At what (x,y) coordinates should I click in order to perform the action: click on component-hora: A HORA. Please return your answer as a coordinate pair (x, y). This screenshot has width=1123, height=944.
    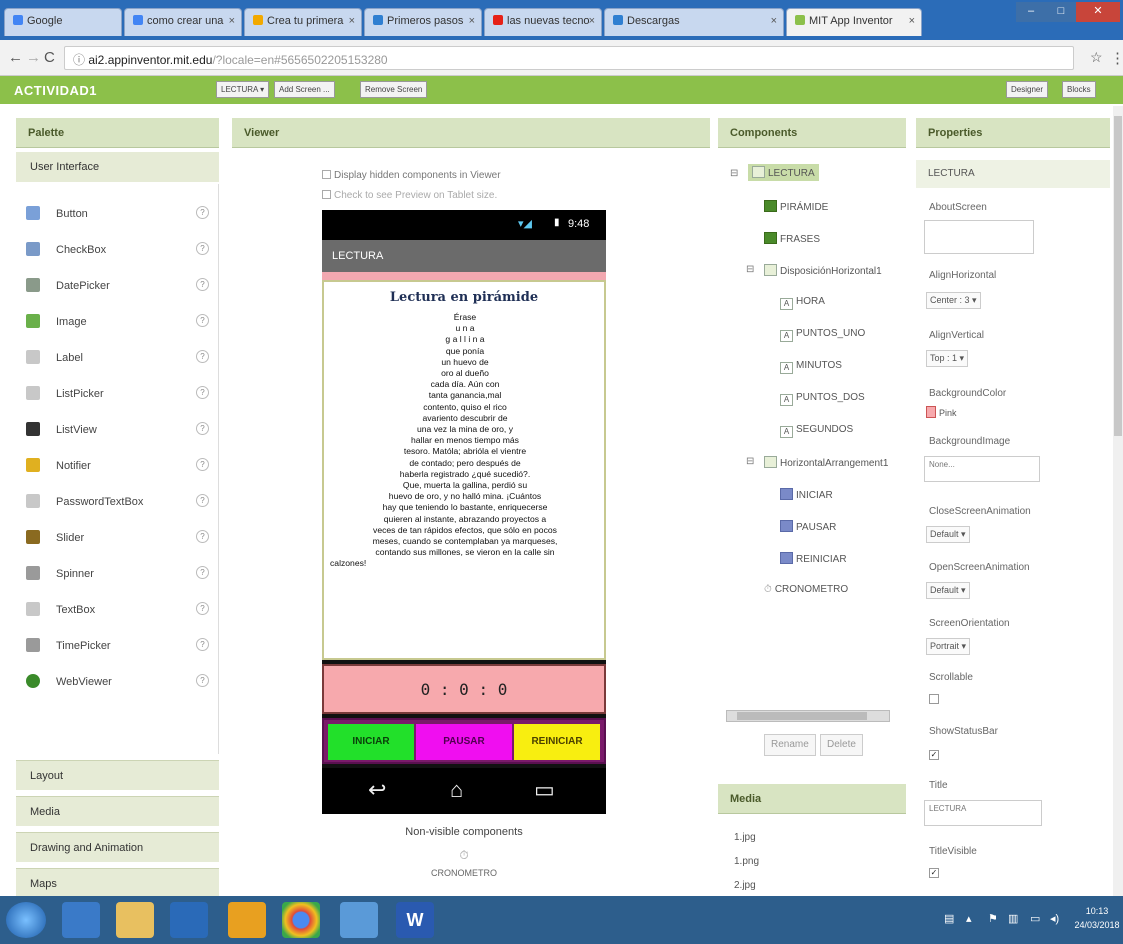
    Looking at the image, I should click on (802, 303).